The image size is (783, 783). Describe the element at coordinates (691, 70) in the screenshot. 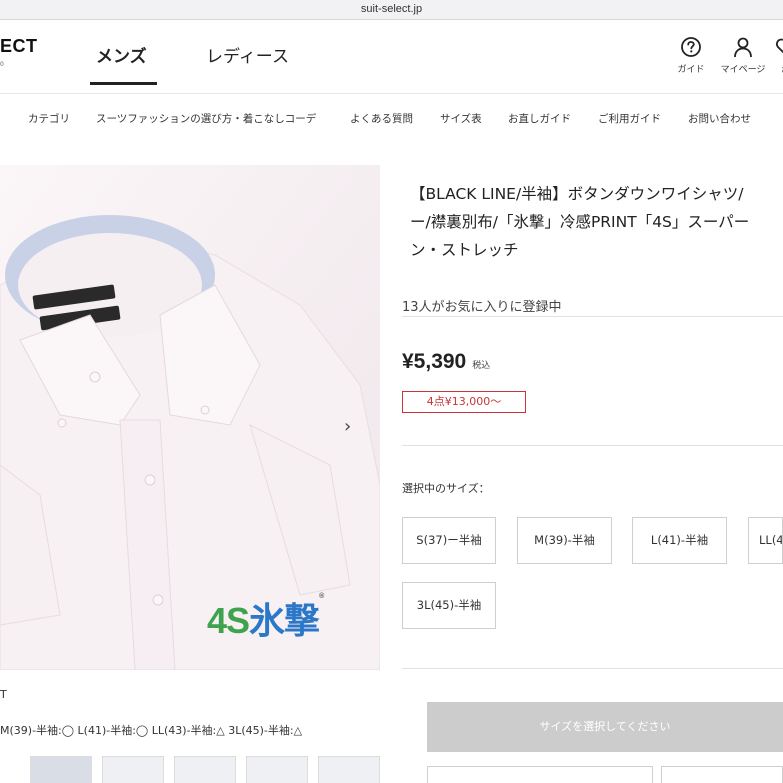

I see `guide-label: ガイド` at that location.